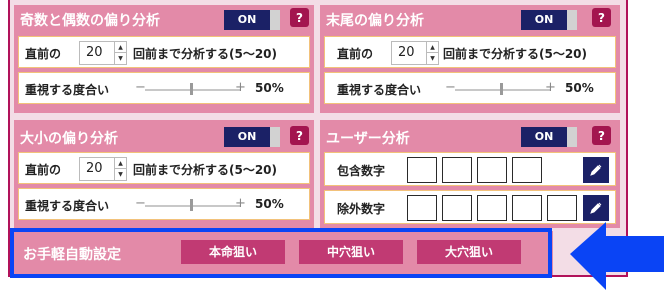  I want to click on panel-title: ユーザー分析, so click(368, 139).